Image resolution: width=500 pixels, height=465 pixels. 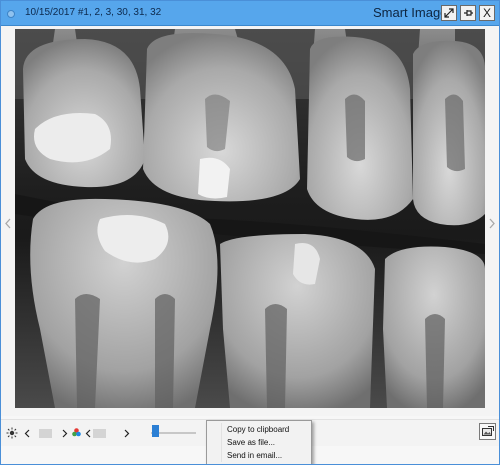 I want to click on exam-label: 10/15/2017 #1, 2, 3, 30, 31, 32, so click(x=93, y=12).